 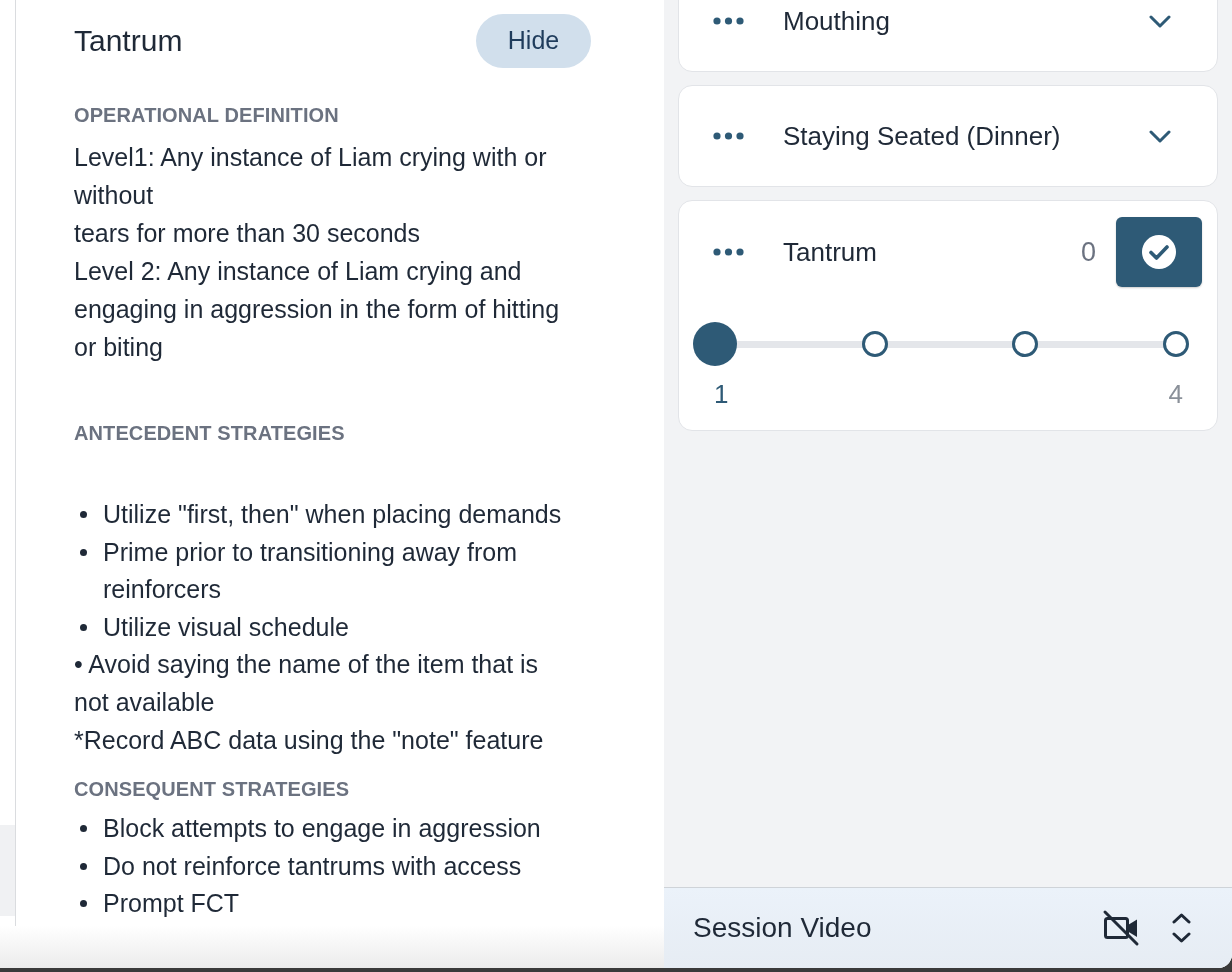 What do you see at coordinates (309, 740) in the screenshot?
I see `strategy-note: *Record ABC data using the "note" feature` at bounding box center [309, 740].